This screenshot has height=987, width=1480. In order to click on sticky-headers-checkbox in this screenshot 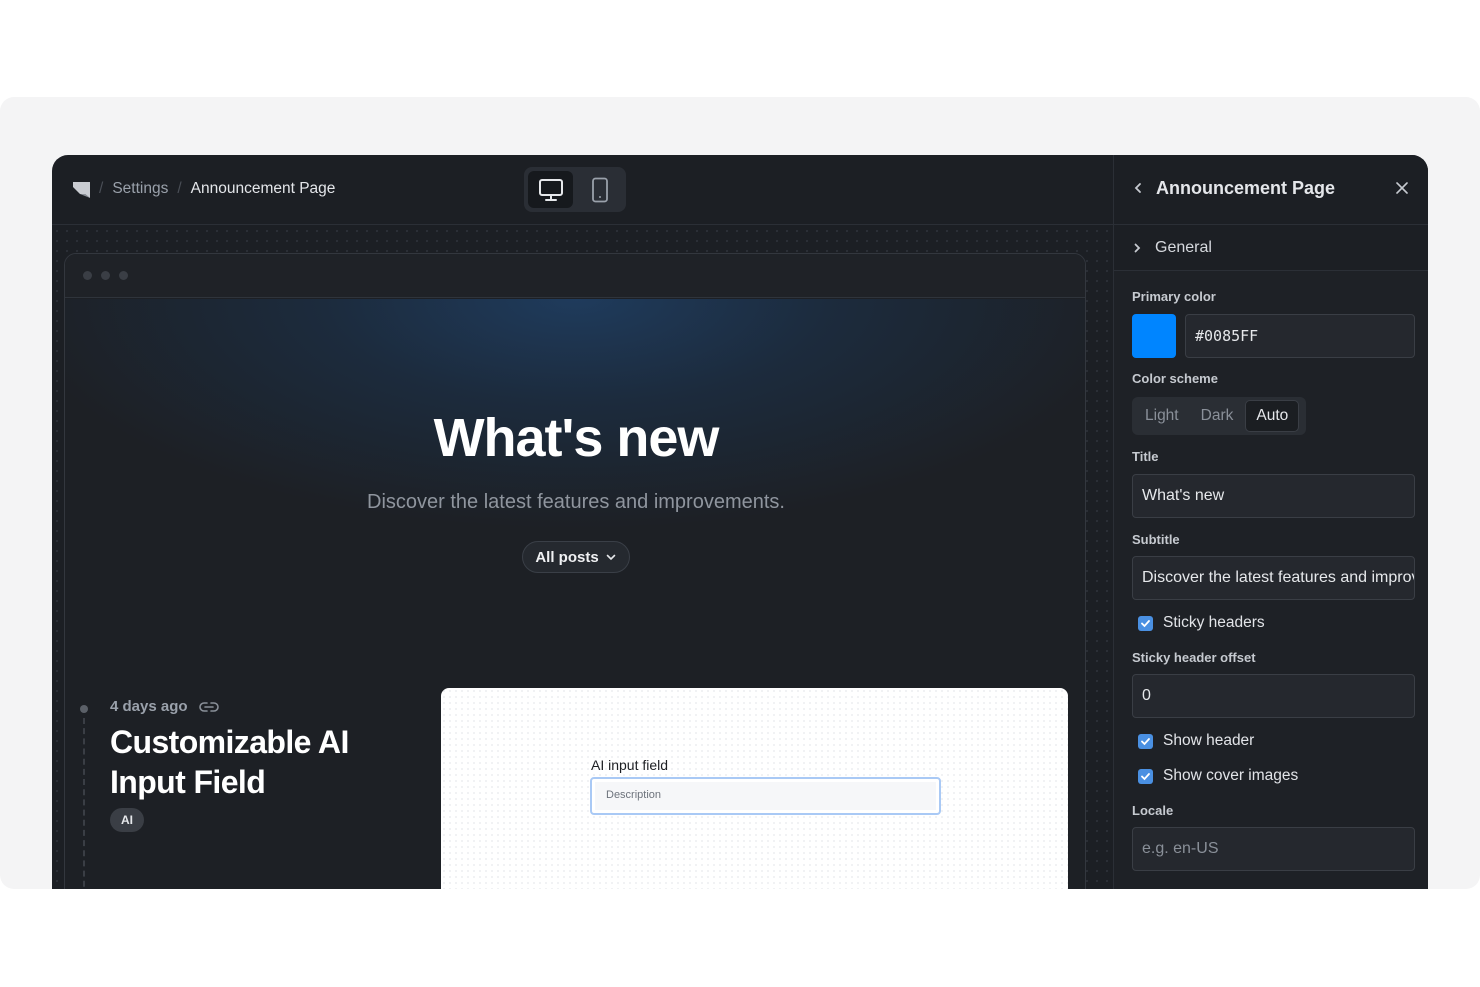, I will do `click(1145, 623)`.